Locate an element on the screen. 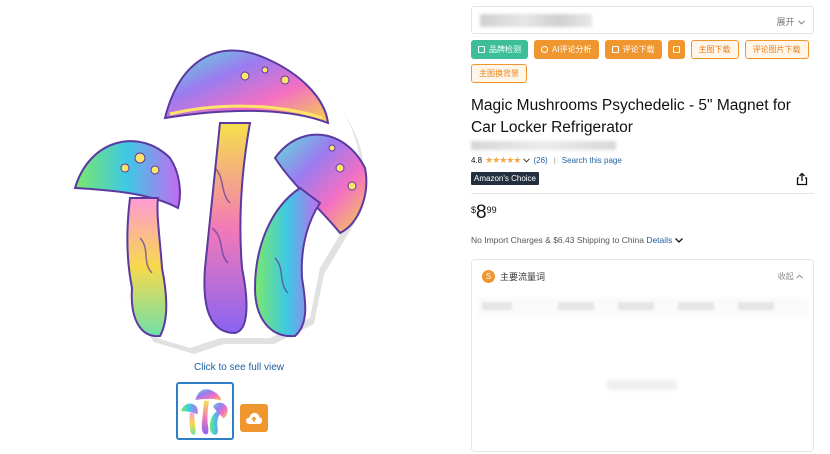 This screenshot has height=454, width=830. blurred-store-link is located at coordinates (543, 145).